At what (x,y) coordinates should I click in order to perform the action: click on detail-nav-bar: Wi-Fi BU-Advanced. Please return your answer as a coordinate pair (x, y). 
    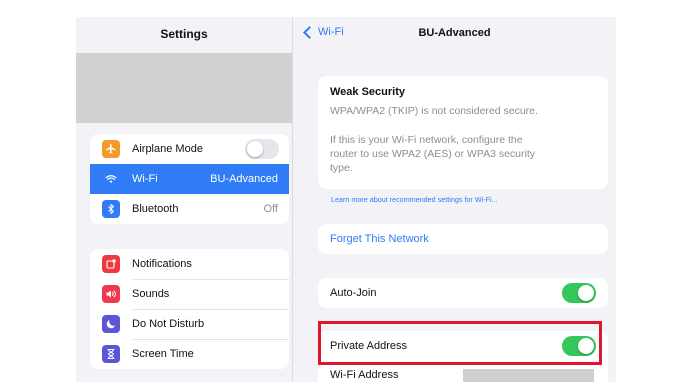
    Looking at the image, I should click on (454, 34).